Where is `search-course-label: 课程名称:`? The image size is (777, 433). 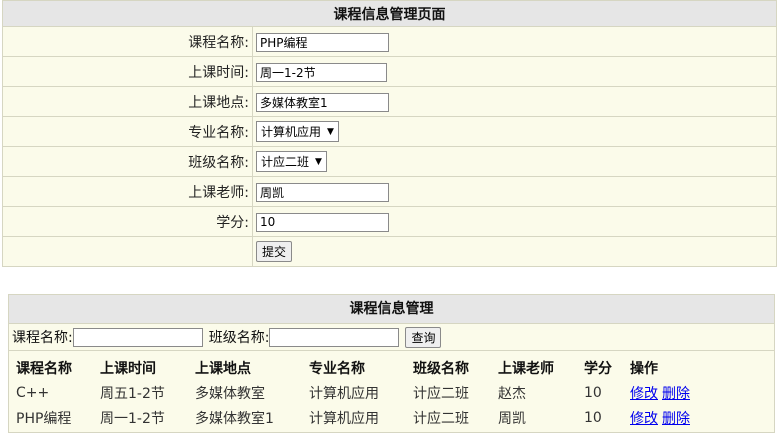 search-course-label: 课程名称: is located at coordinates (42, 338).